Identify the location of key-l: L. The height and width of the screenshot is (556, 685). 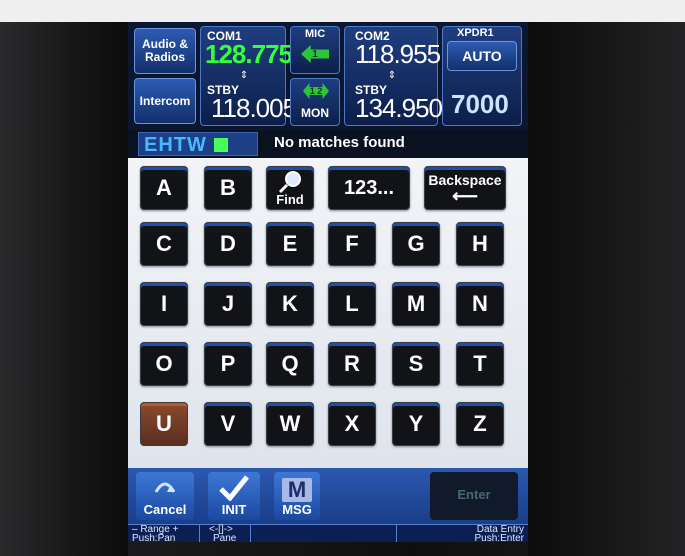
(352, 304).